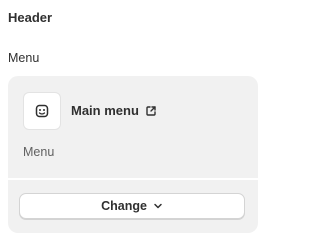  What do you see at coordinates (30, 17) in the screenshot?
I see `section-title: Header` at bounding box center [30, 17].